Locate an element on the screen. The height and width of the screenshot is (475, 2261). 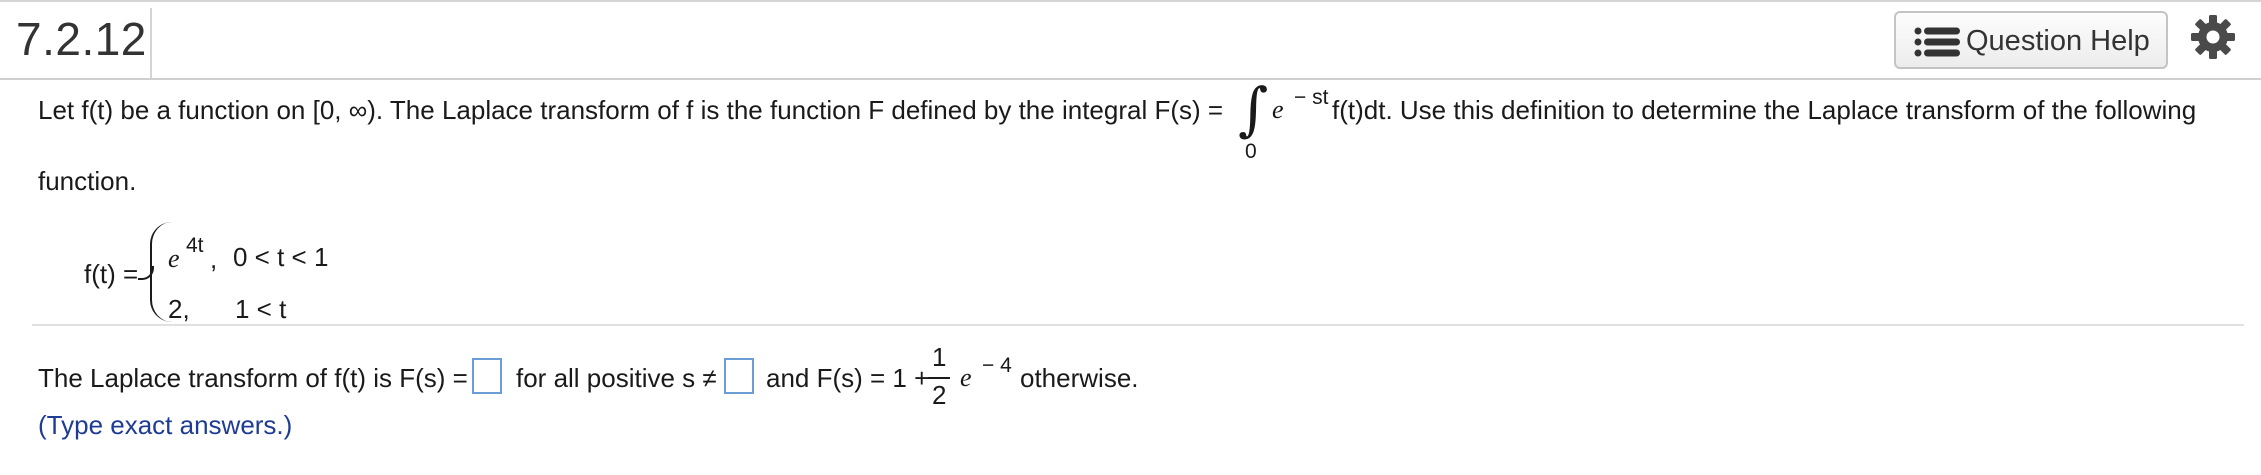
fraction-denominator: 2 is located at coordinates (939, 395).